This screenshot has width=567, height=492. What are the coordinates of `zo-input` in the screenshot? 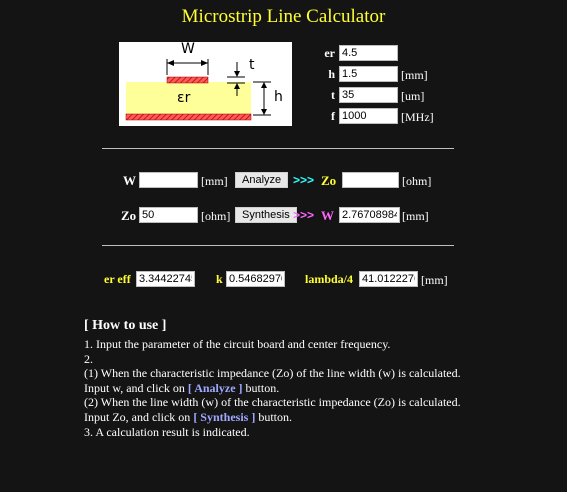 It's located at (168, 215).